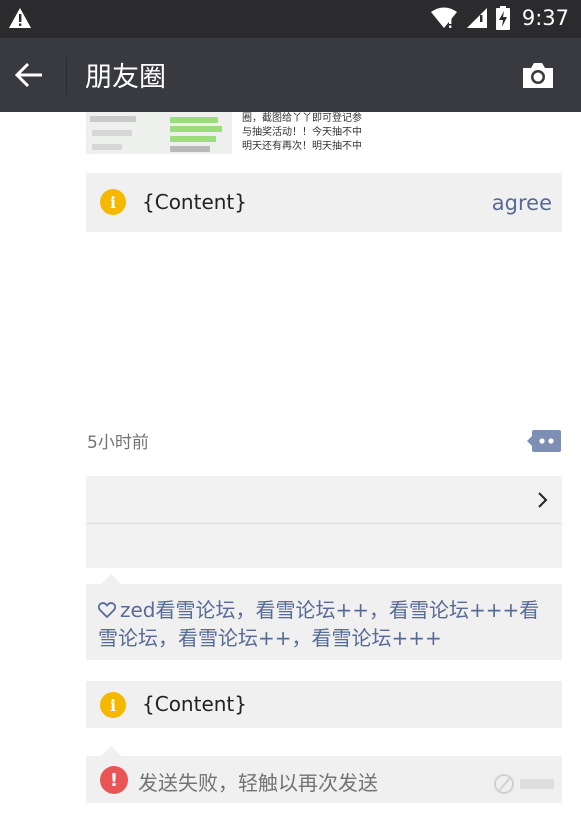 The width and height of the screenshot is (581, 817). What do you see at coordinates (114, 780) in the screenshot?
I see `error-icon: !` at bounding box center [114, 780].